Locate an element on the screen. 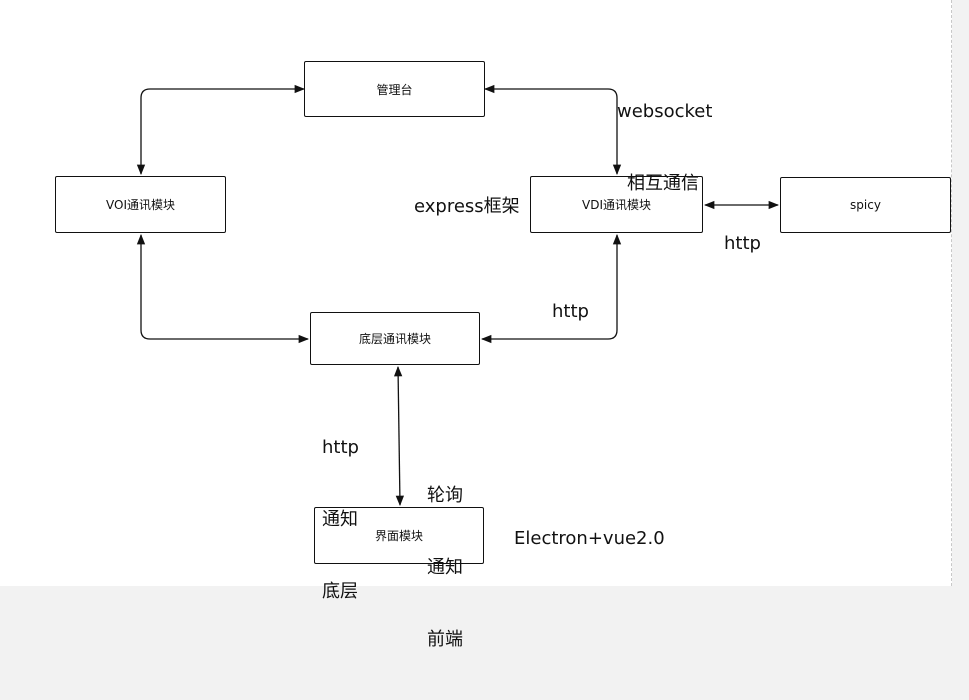 This screenshot has height=700, width=969. label-express: express框架 is located at coordinates (467, 206).